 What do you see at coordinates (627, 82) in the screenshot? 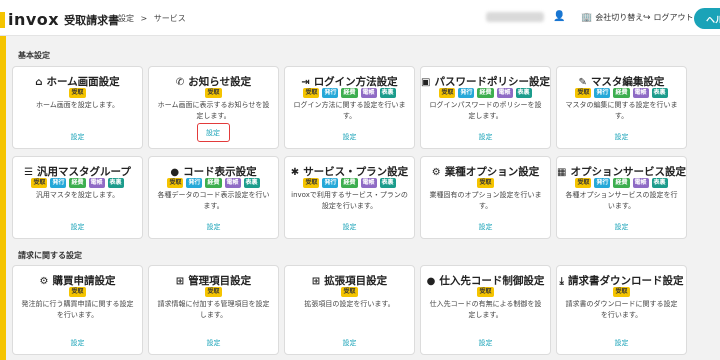
I see `card-title-text: マスタ編集設定` at bounding box center [627, 82].